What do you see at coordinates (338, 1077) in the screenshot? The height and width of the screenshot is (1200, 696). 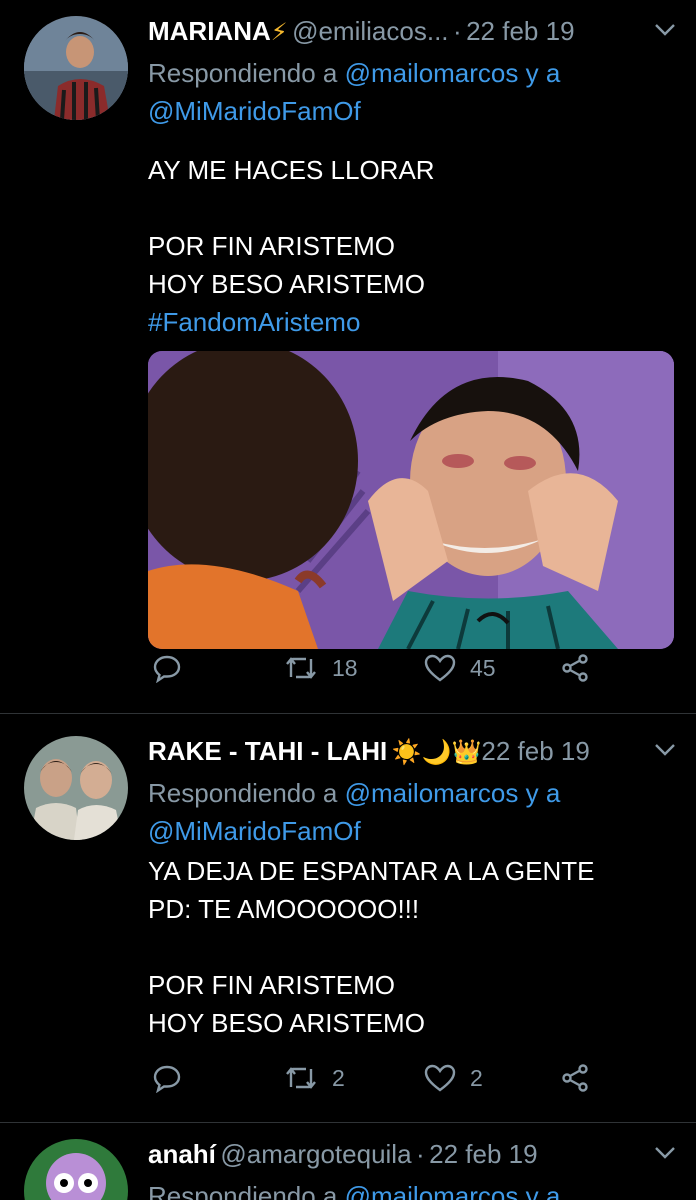 I see `retweet-count: 2` at bounding box center [338, 1077].